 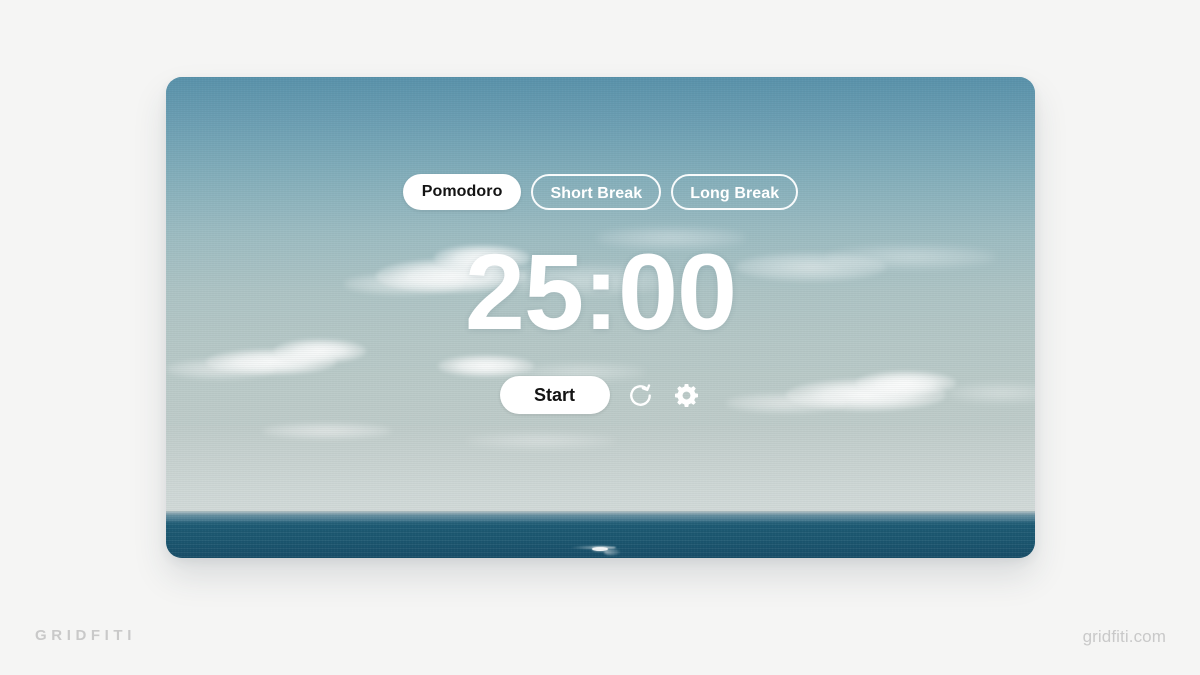 I want to click on timer-readout: 25:00, so click(x=600, y=291).